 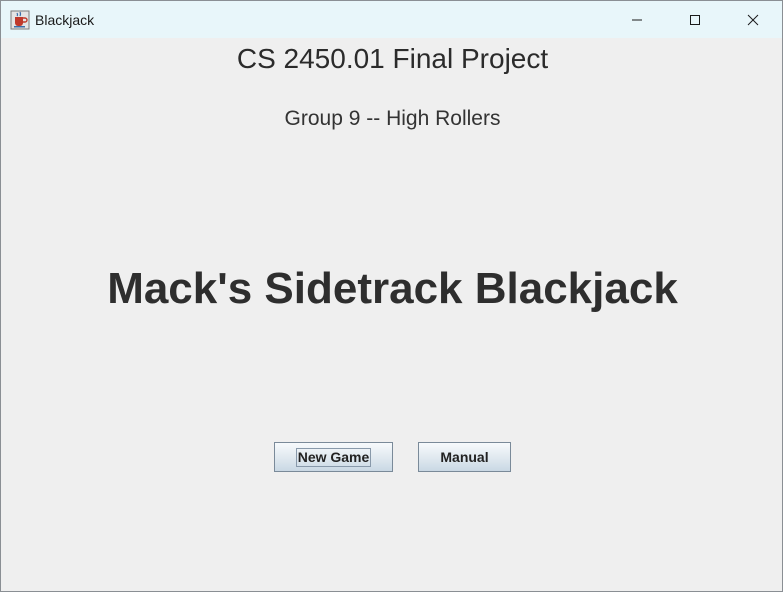 What do you see at coordinates (392, 118) in the screenshot?
I see `group-title: Group 9 -- High Rollers` at bounding box center [392, 118].